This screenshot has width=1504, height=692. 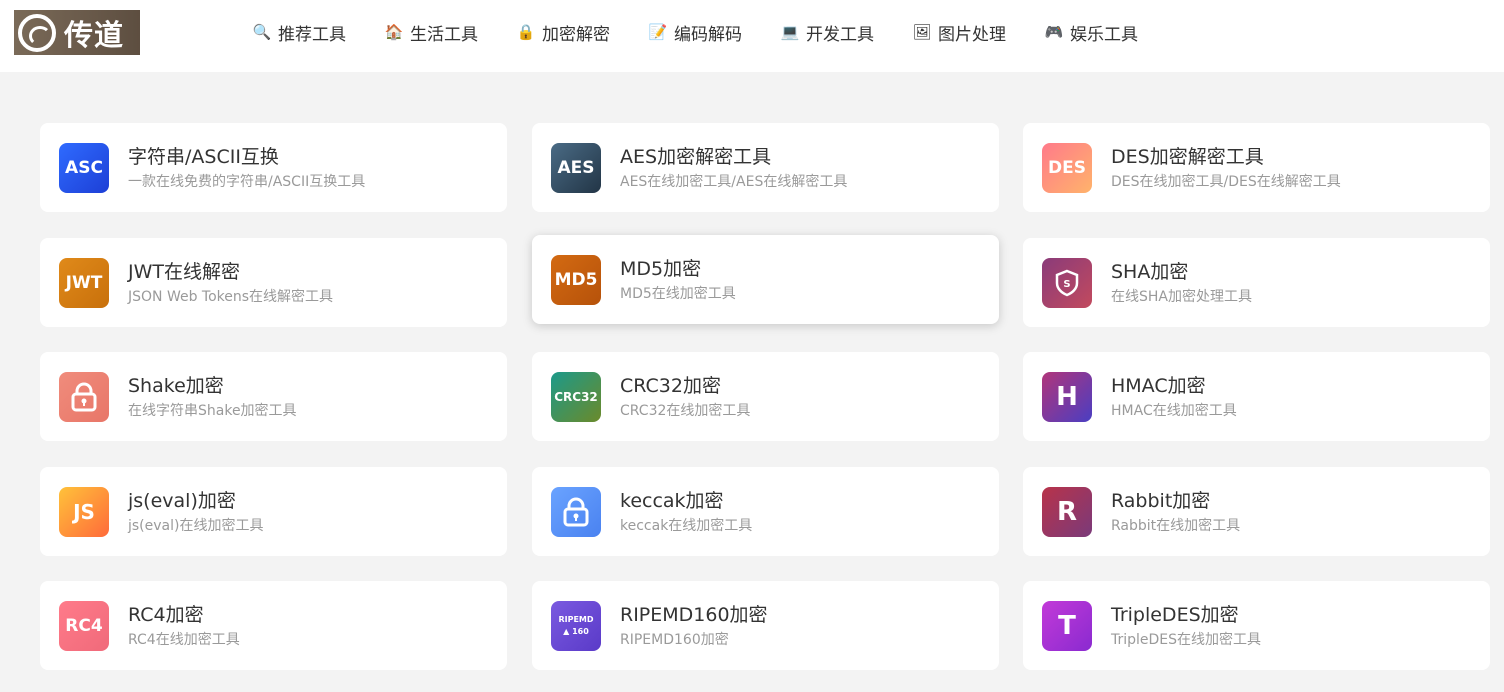 I want to click on nav-item: 📝 编码解码, so click(x=695, y=32).